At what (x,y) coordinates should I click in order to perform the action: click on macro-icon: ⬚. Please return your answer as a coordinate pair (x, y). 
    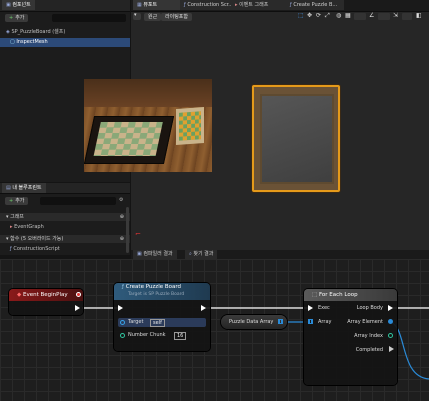
    Looking at the image, I should click on (315, 295).